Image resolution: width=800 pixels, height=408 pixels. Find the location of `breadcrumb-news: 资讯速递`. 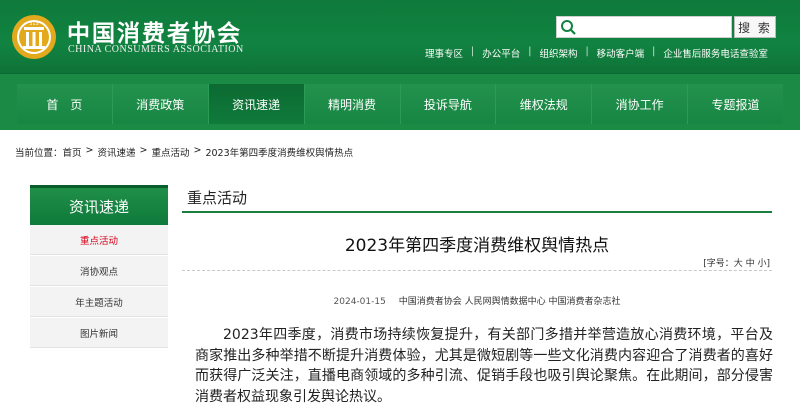

breadcrumb-news: 资讯速递 is located at coordinates (117, 152).